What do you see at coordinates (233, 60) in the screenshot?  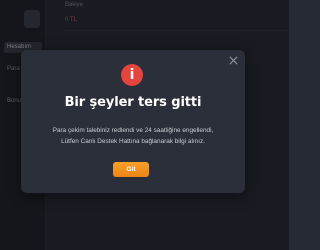 I see `close-icon` at bounding box center [233, 60].